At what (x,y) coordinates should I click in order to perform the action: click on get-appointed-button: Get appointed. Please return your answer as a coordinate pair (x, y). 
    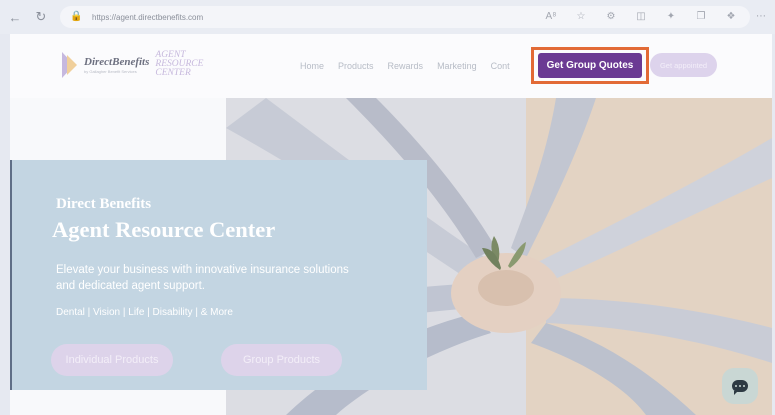
    Looking at the image, I should click on (683, 65).